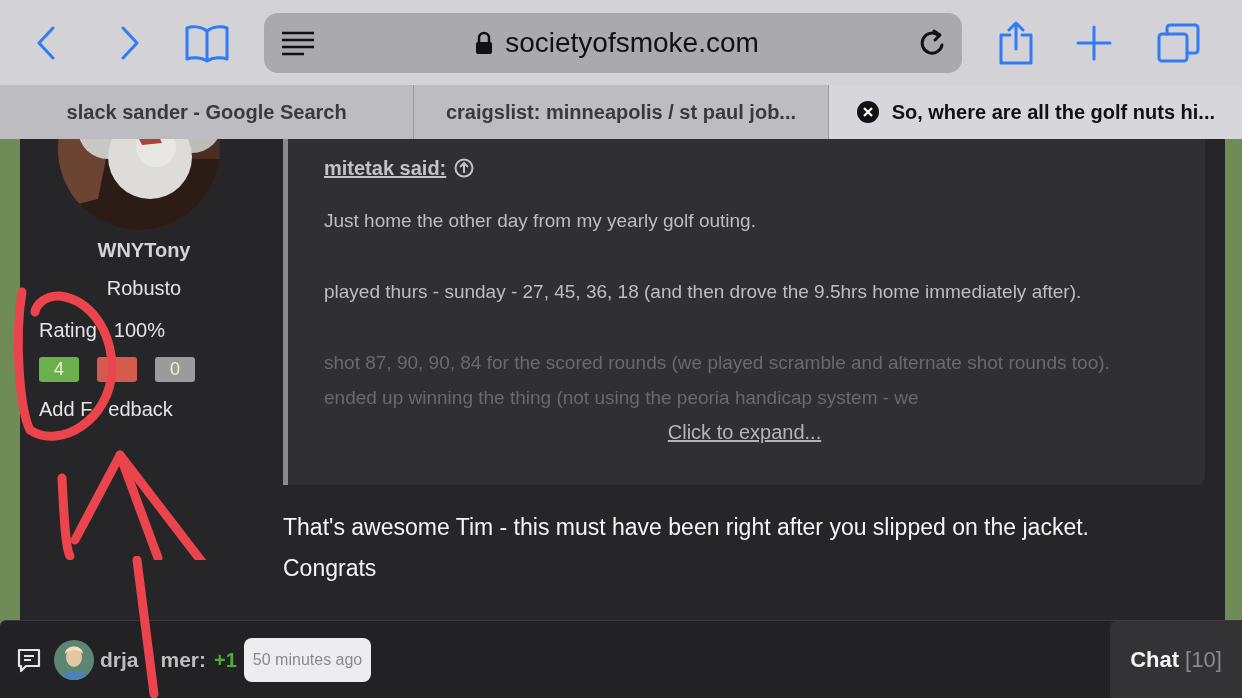 This screenshot has width=1242, height=698. Describe the element at coordinates (1094, 42) in the screenshot. I see `plus-icon` at that location.